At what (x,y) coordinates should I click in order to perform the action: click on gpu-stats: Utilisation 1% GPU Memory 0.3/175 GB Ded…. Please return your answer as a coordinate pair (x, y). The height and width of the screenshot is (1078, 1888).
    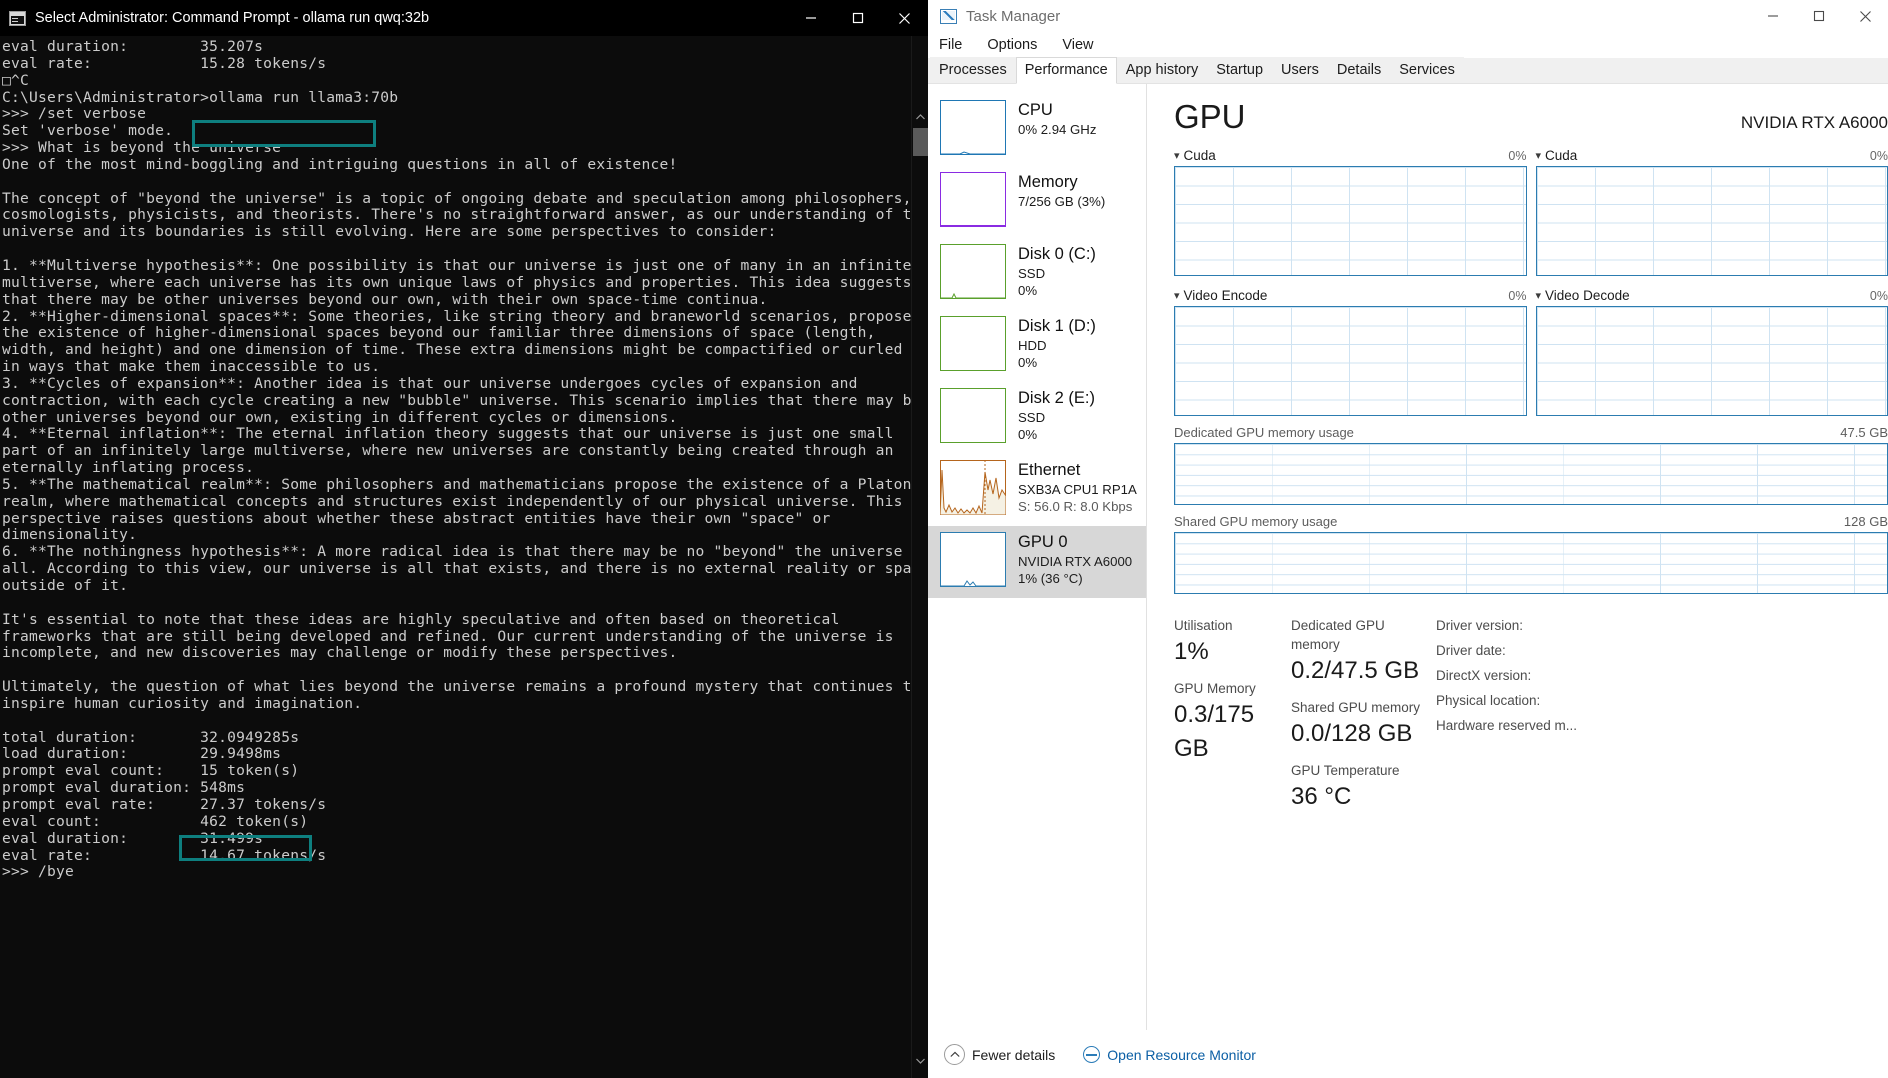
    Looking at the image, I should click on (1531, 720).